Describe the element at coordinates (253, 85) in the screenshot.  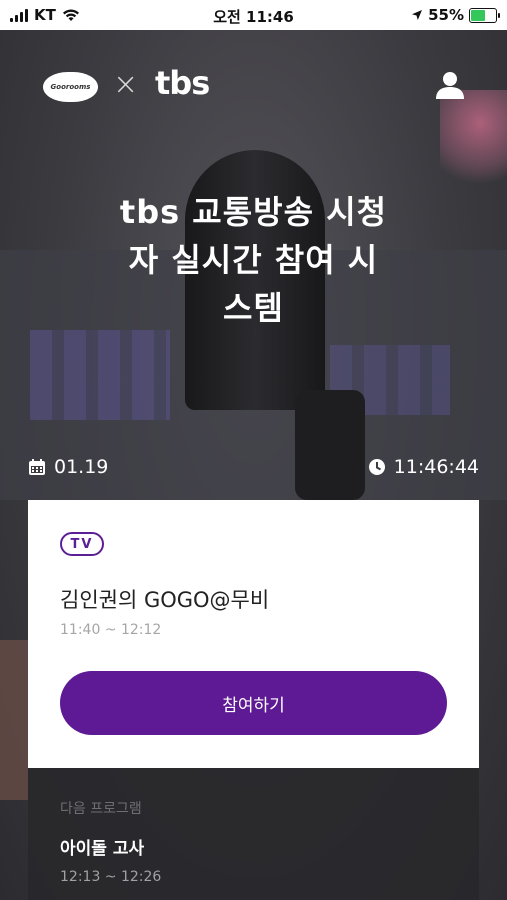
I see `app-header: Goorooms × tbs` at that location.